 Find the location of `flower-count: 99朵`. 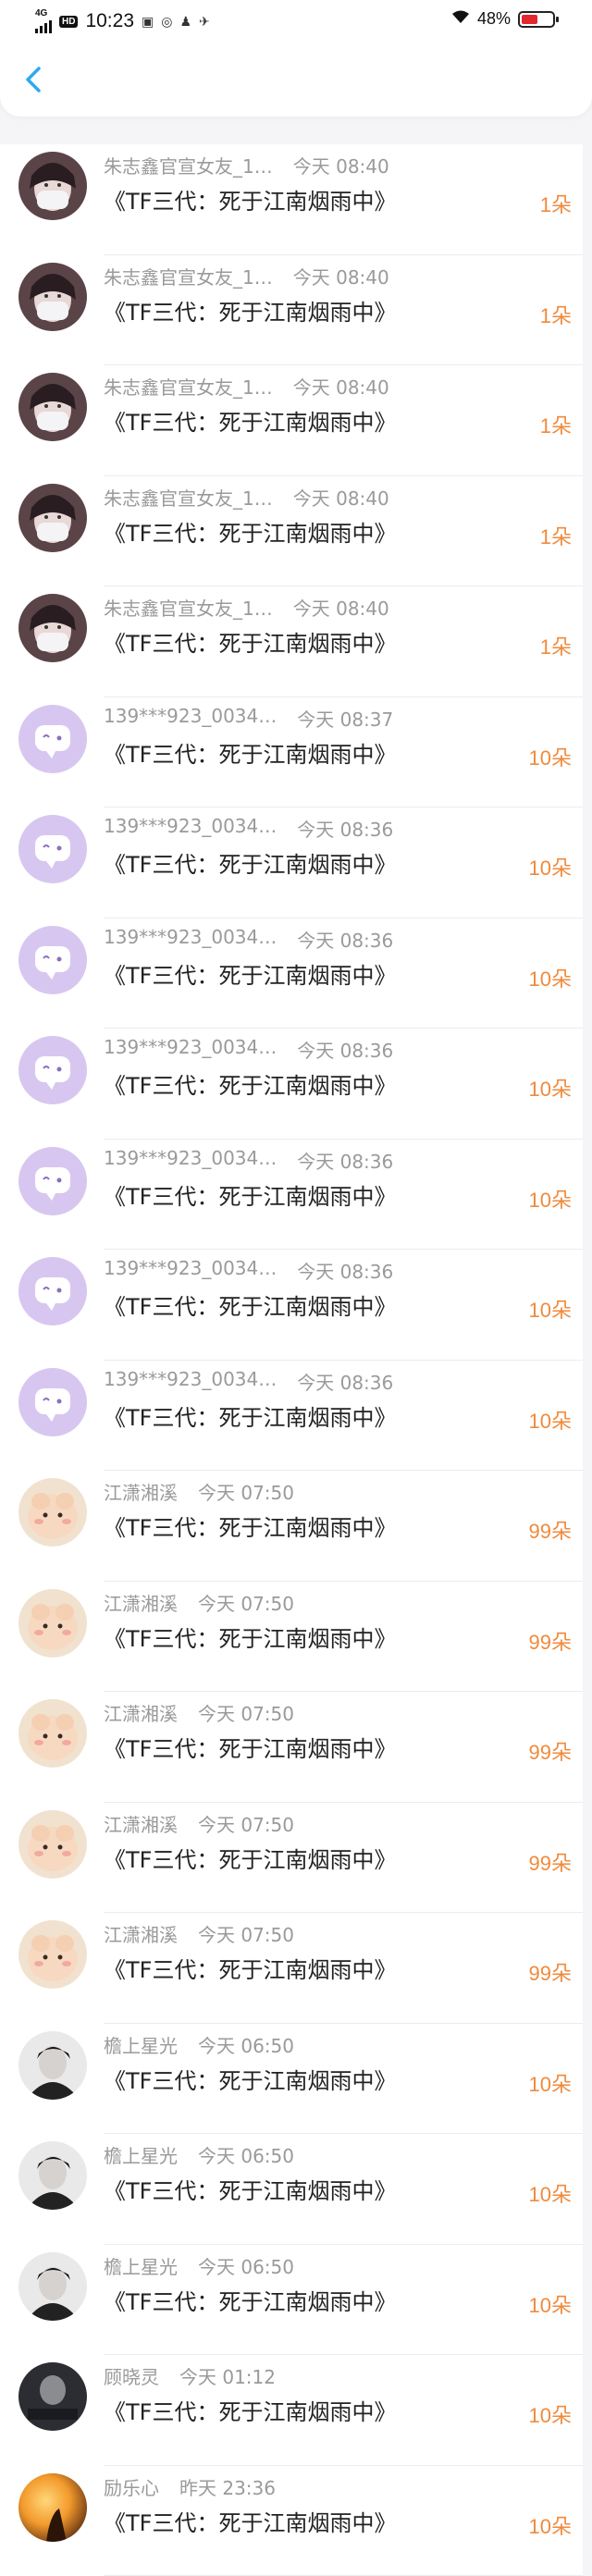

flower-count: 99朵 is located at coordinates (551, 1641).